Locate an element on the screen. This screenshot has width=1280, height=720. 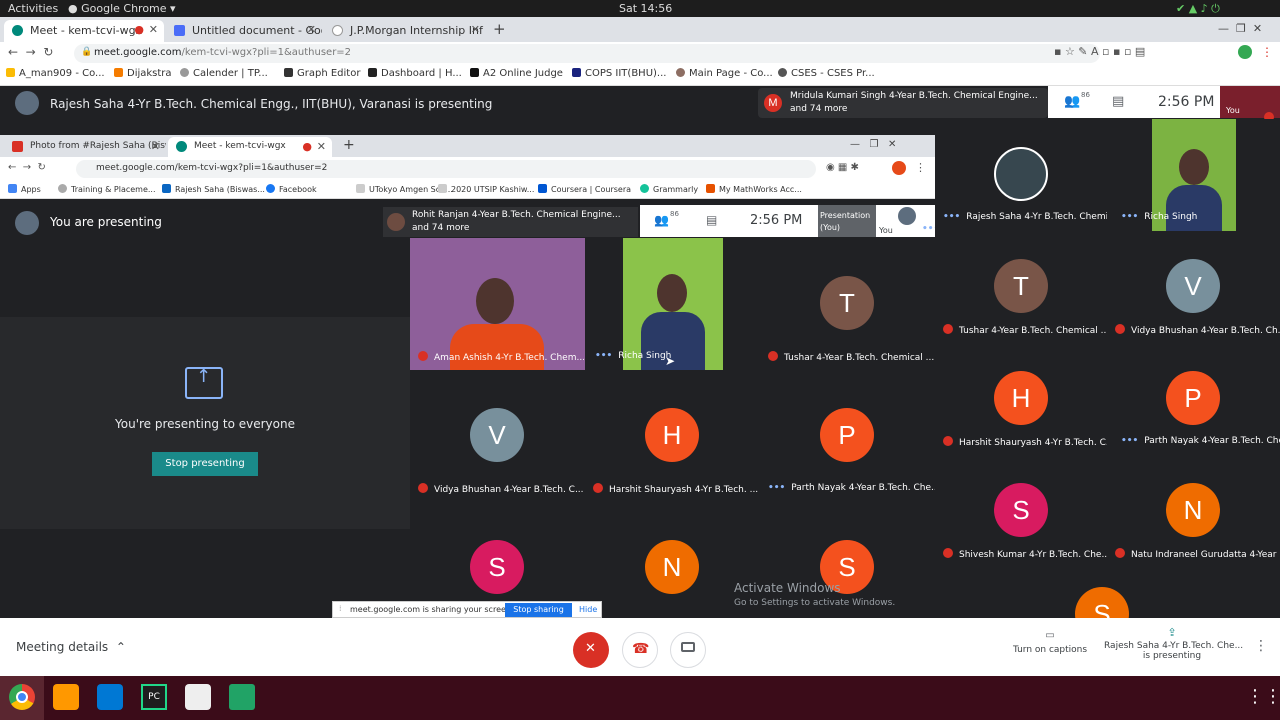
inner-meet-top-controls: 👥 86 ▤ 2:56 PM is located at coordinates (729, 221).